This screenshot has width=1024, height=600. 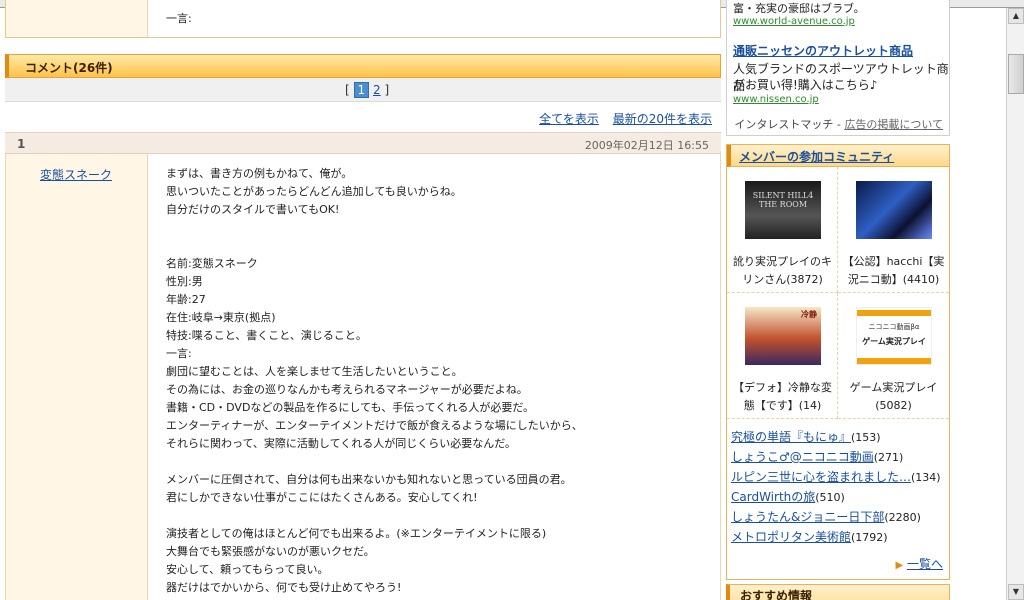 What do you see at coordinates (802, 457) in the screenshot?
I see `community-link: しょうこ♂@ニコニコ動画` at bounding box center [802, 457].